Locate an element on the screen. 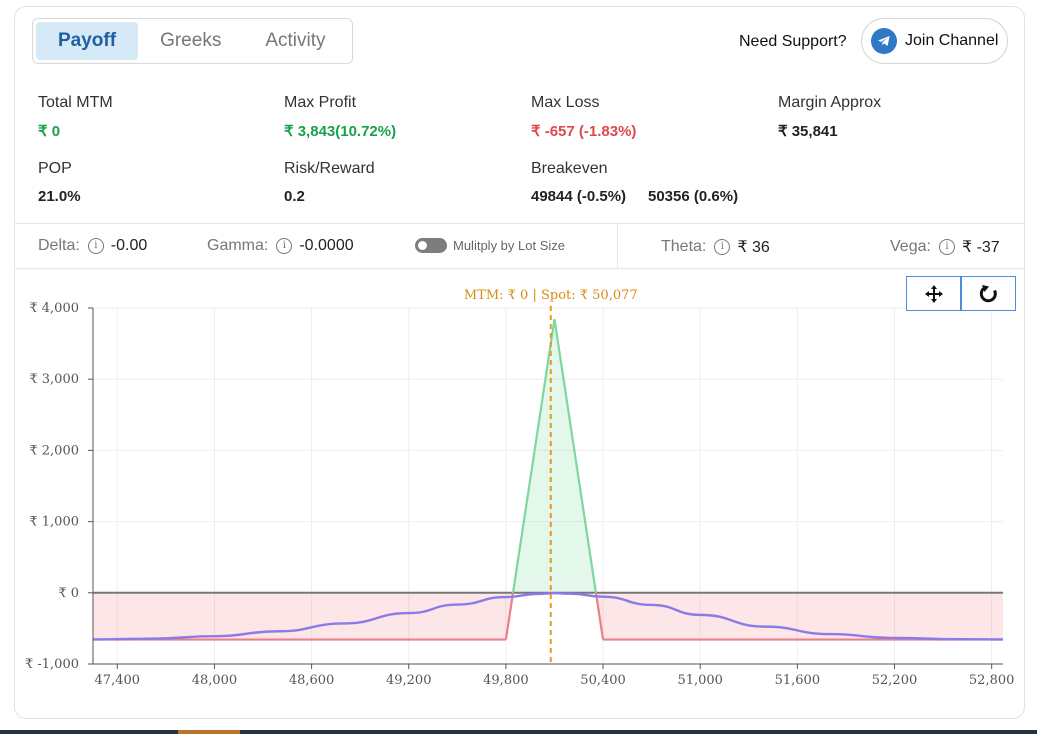 The height and width of the screenshot is (734, 1037). move-icon is located at coordinates (933, 293).